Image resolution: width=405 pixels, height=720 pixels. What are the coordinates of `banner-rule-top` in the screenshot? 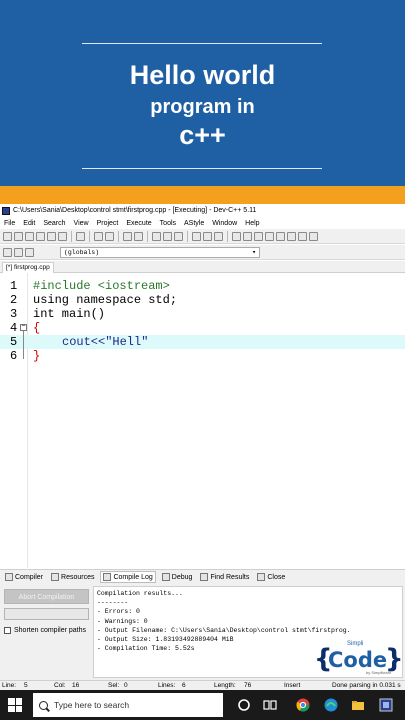 It's located at (202, 43).